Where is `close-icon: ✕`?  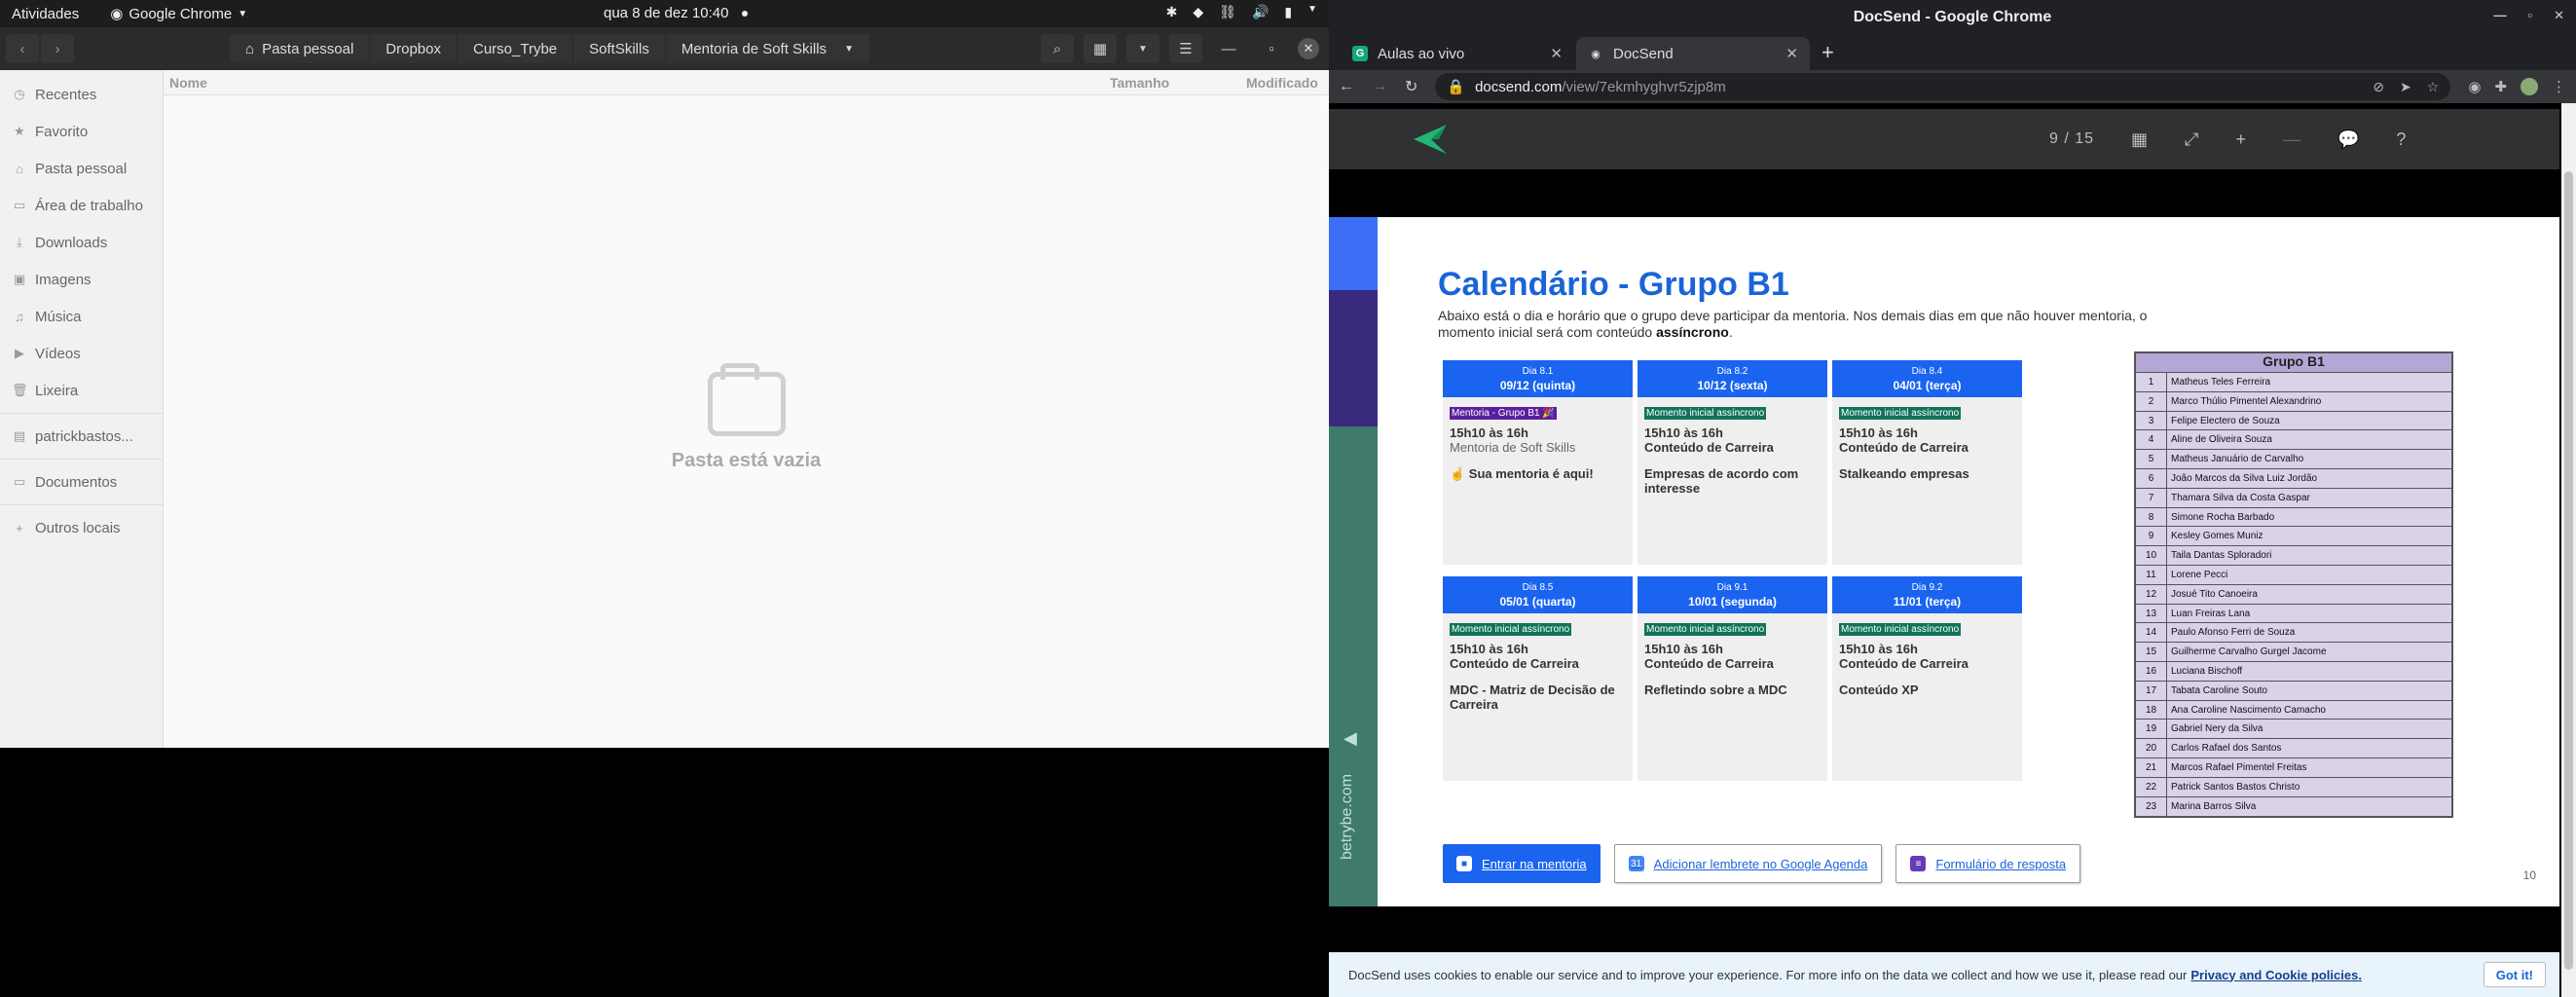
close-icon: ✕ is located at coordinates (2559, 15).